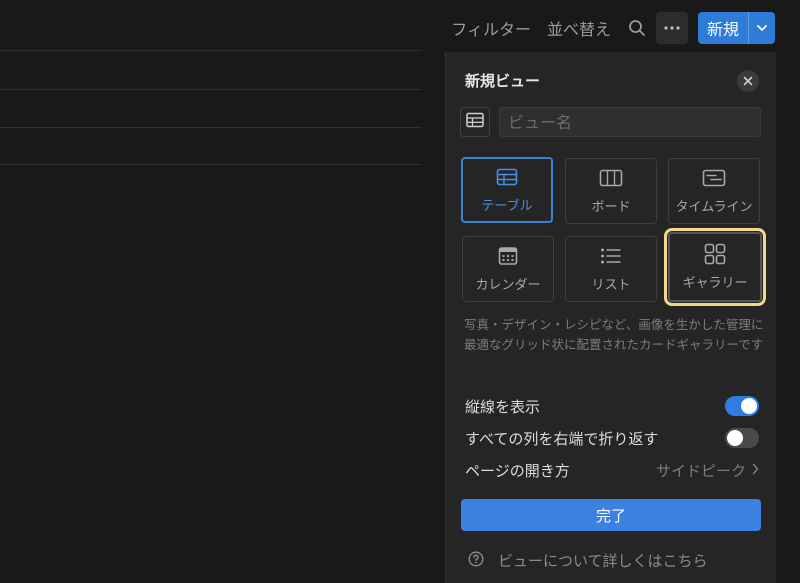  I want to click on filter-button: フィルター, so click(491, 28).